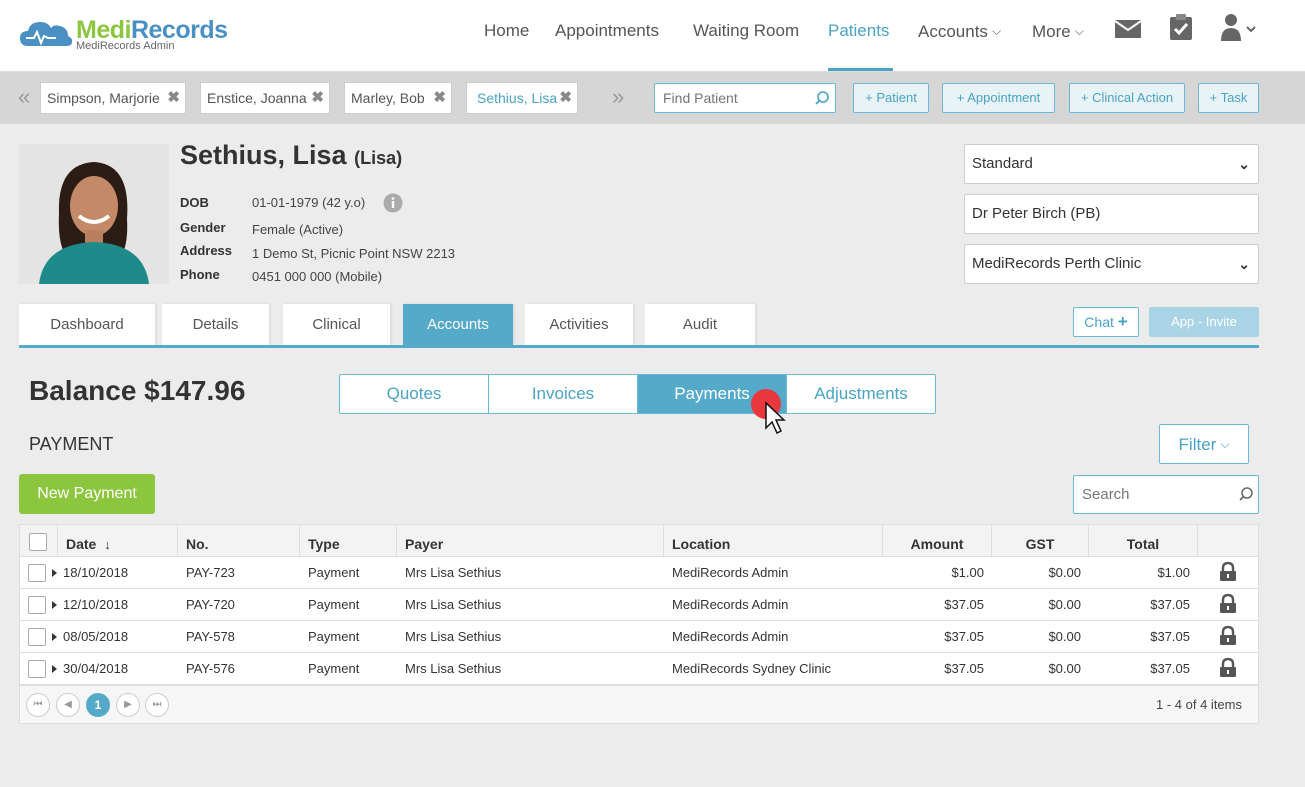 This screenshot has width=1305, height=787. I want to click on info-icon, so click(393, 203).